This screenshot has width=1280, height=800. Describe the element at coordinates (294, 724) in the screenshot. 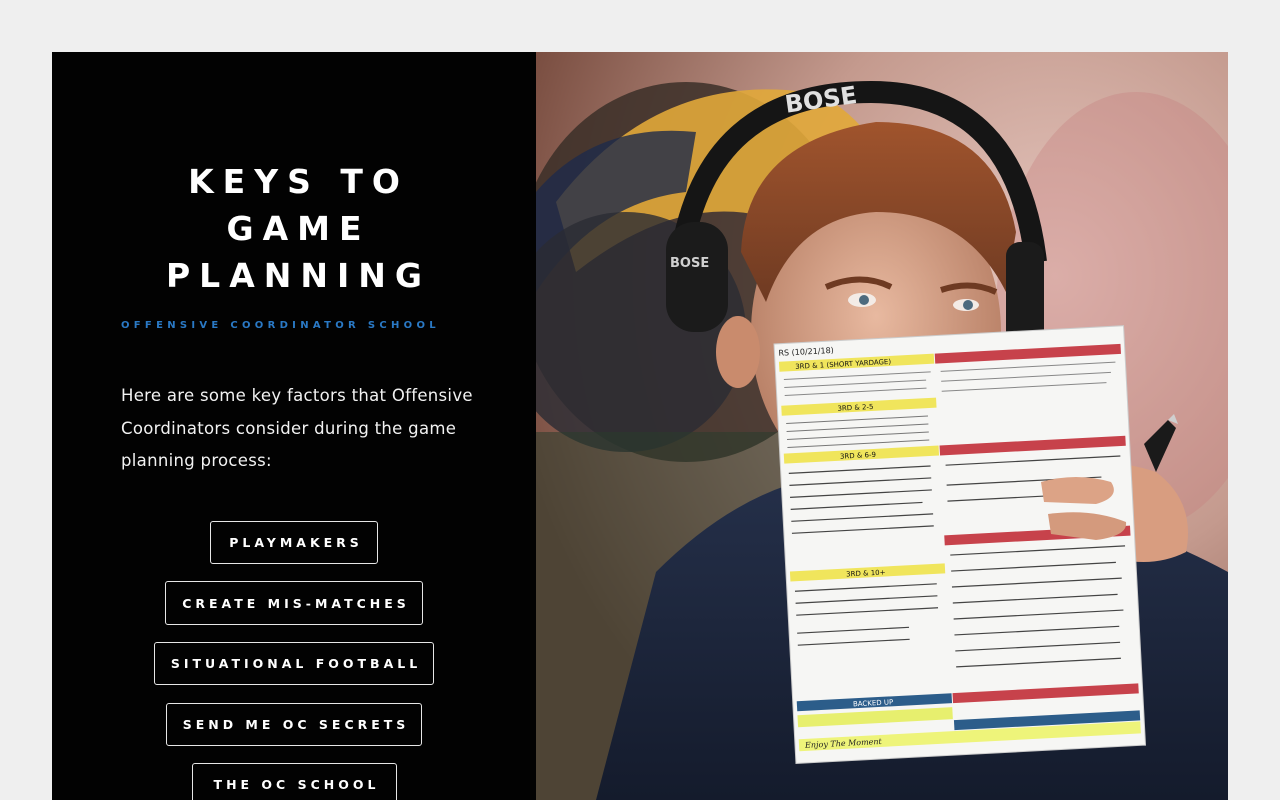

I see `send-me-oc-secrets-button: SEND ME OC SECRETS` at that location.